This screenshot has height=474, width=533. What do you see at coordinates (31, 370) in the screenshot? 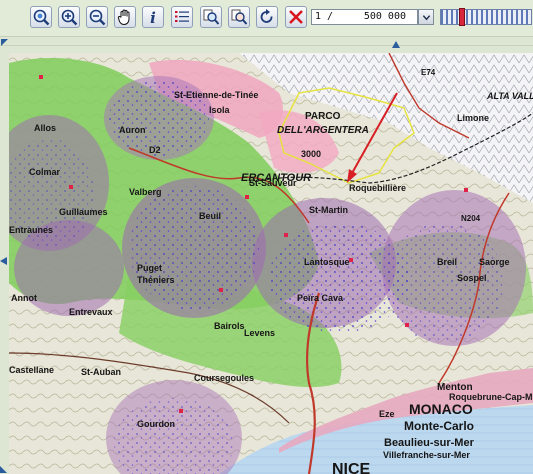
I see `map-label-castellane: Castellane` at bounding box center [31, 370].